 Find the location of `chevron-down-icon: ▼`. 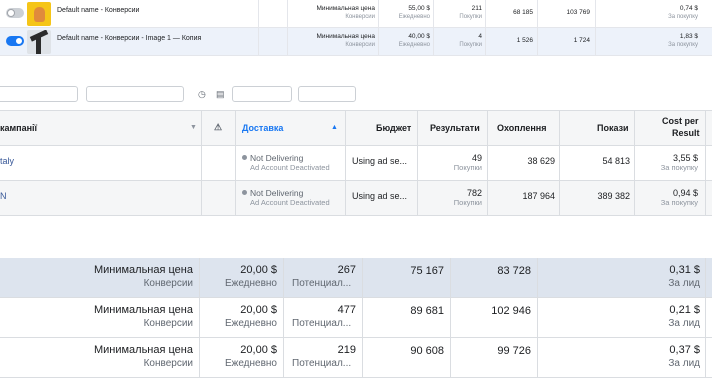

chevron-down-icon: ▼ is located at coordinates (193, 127).